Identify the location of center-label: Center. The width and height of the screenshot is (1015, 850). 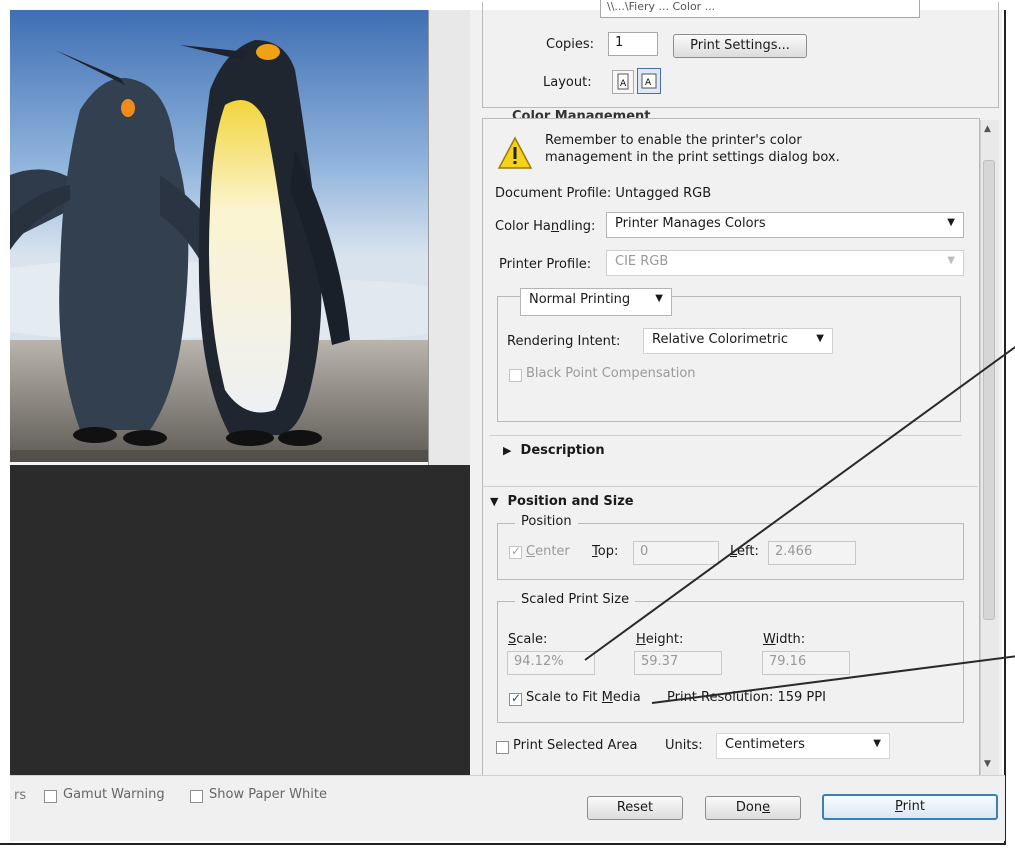
(548, 551).